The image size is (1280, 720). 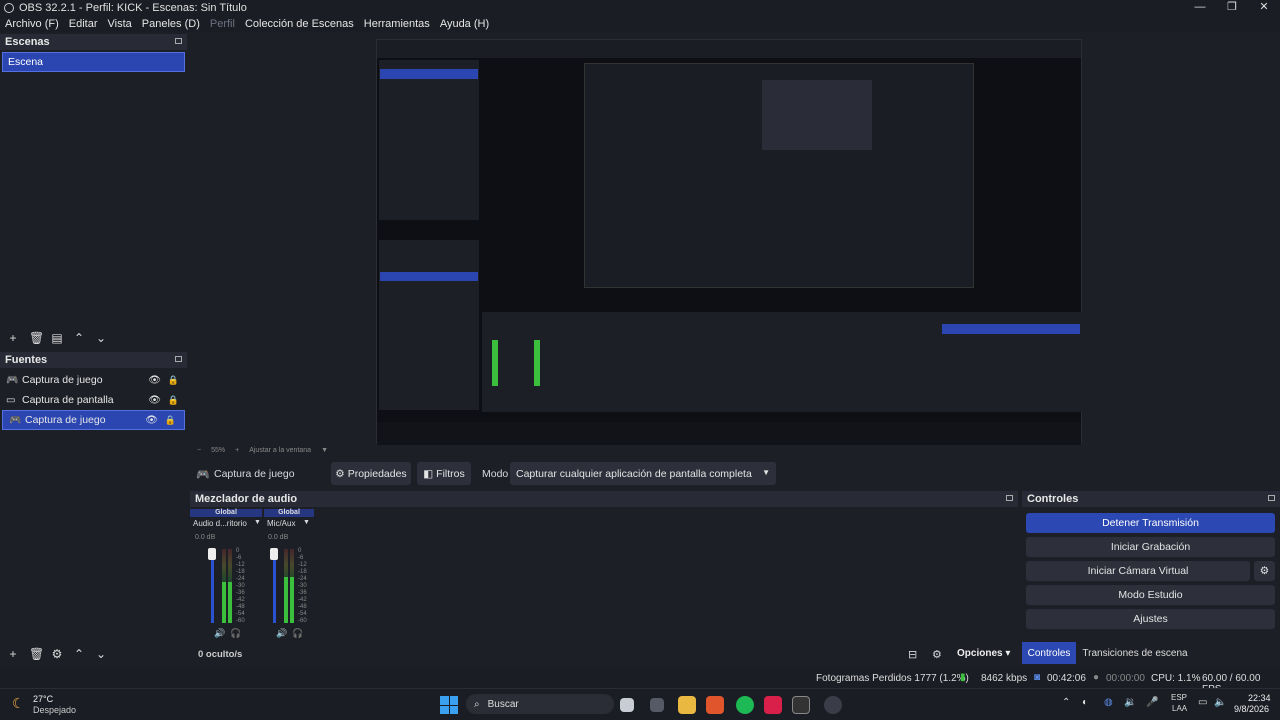 What do you see at coordinates (302, 579) in the screenshot?
I see `meter-tick: -24` at bounding box center [302, 579].